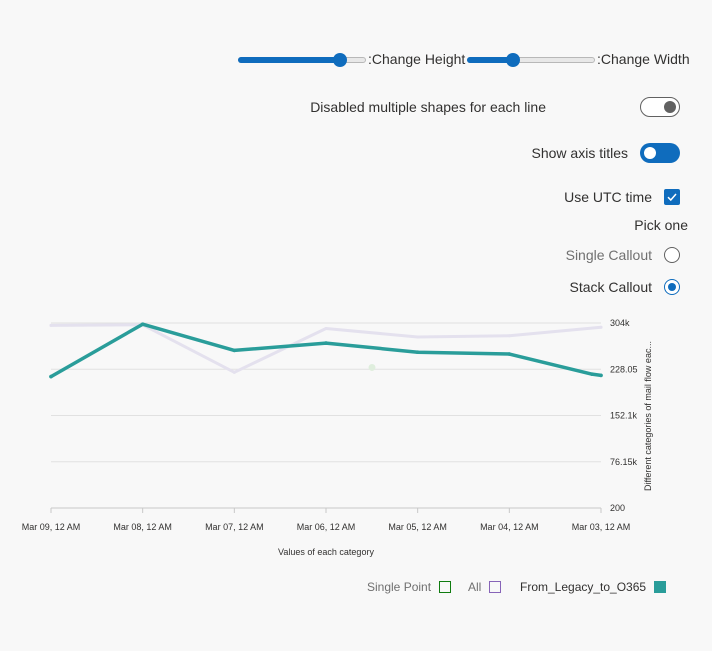 This screenshot has width=712, height=651. I want to click on y-tick-label: 152.1k, so click(624, 416).